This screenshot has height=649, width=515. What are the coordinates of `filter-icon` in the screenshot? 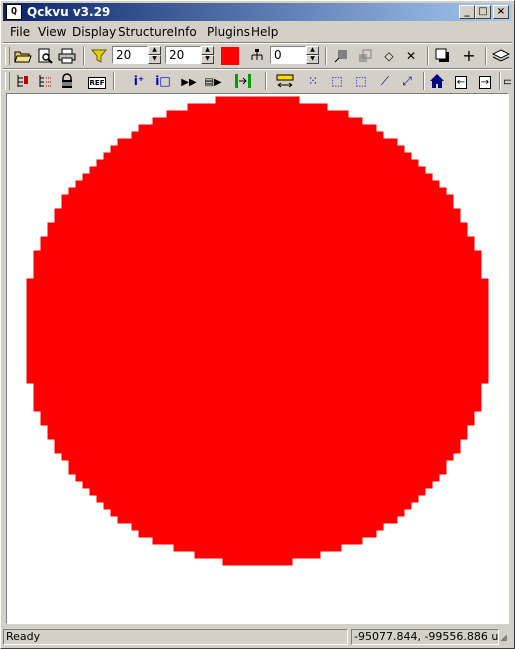 It's located at (99, 56).